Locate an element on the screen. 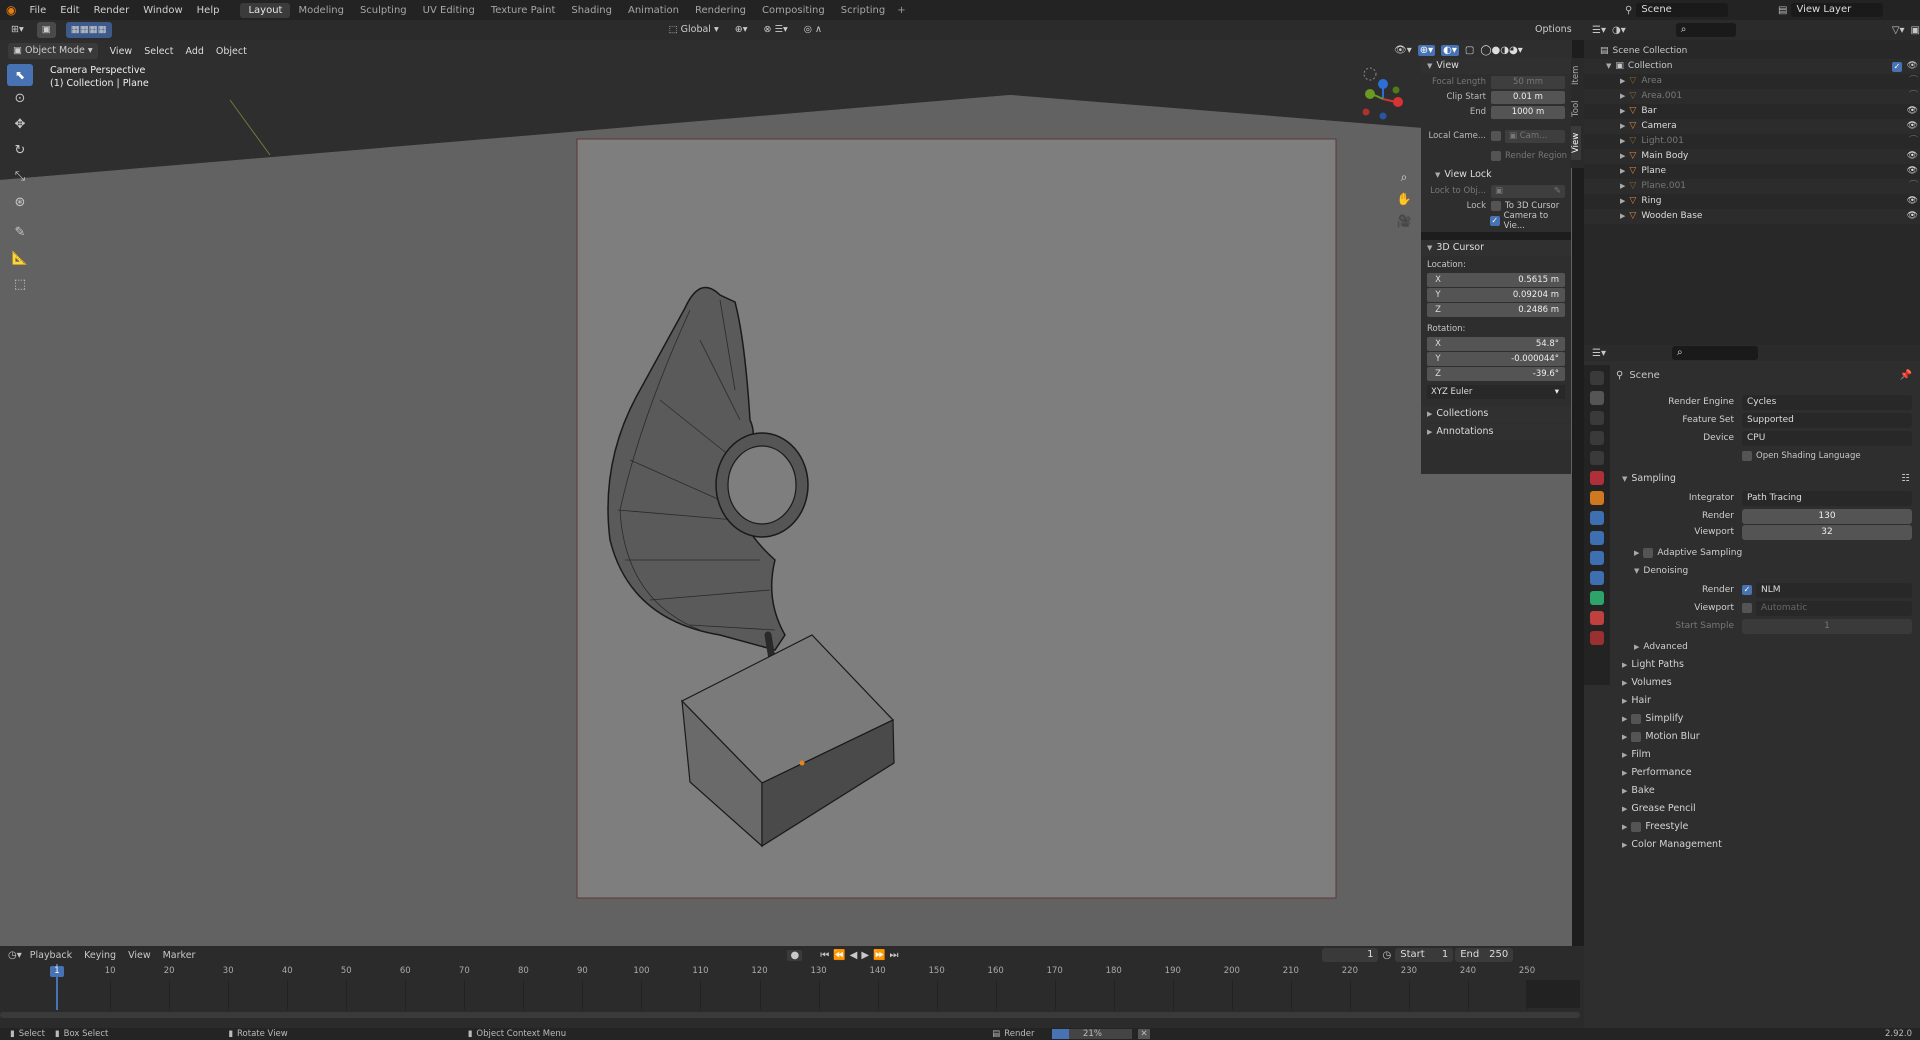  overlay-toggle-icon: ◐▾ is located at coordinates (1450, 50).